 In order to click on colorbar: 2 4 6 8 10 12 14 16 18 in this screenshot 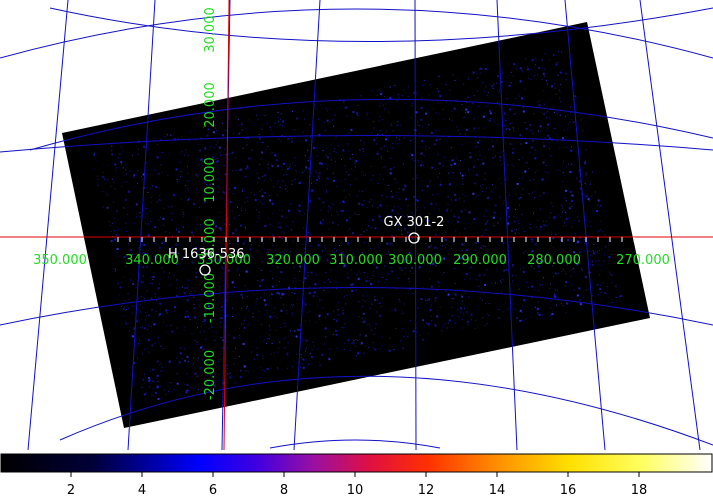, I will do `click(356, 475)`.